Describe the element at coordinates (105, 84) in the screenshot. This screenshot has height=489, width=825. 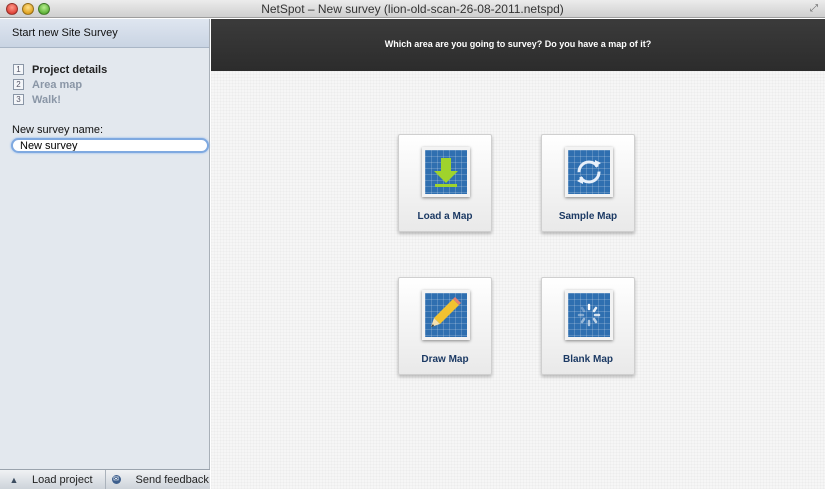
I see `step-area-map: 2 Area map` at that location.